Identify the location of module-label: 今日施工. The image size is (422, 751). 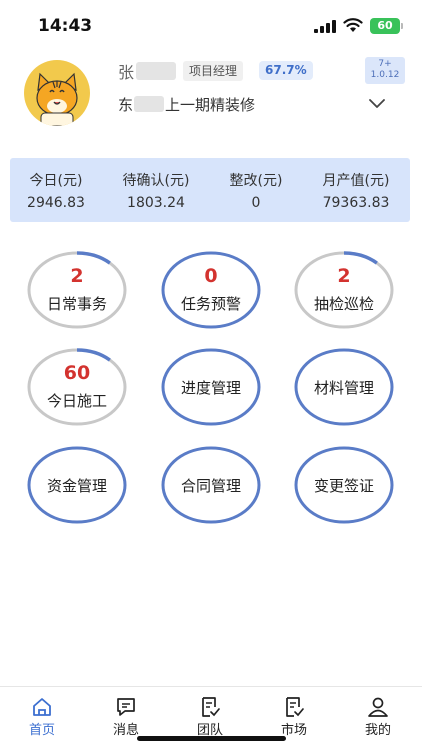
(76, 401).